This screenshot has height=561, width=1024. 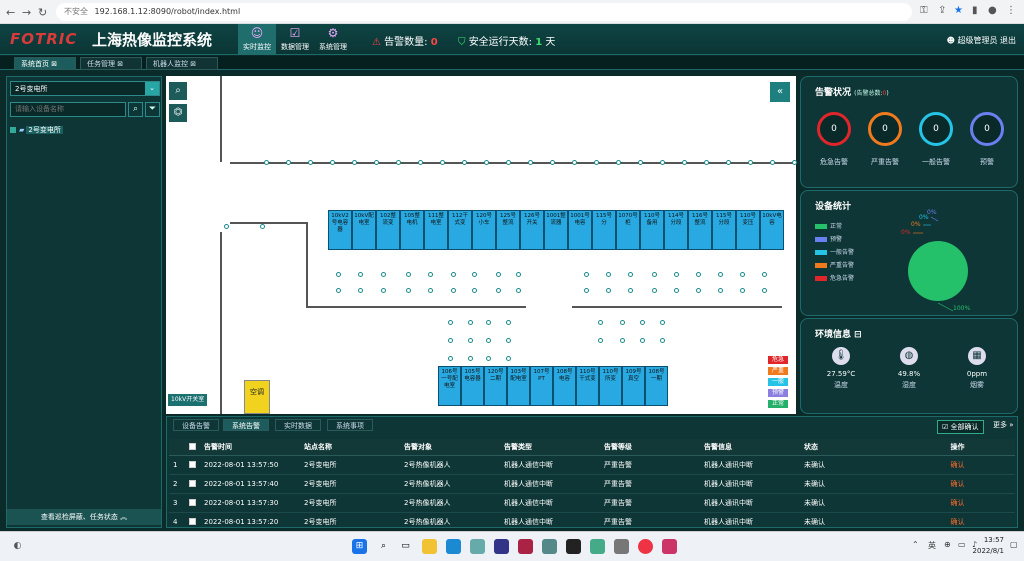 What do you see at coordinates (152, 88) in the screenshot?
I see `chevron-down-icon: ⌄` at bounding box center [152, 88].